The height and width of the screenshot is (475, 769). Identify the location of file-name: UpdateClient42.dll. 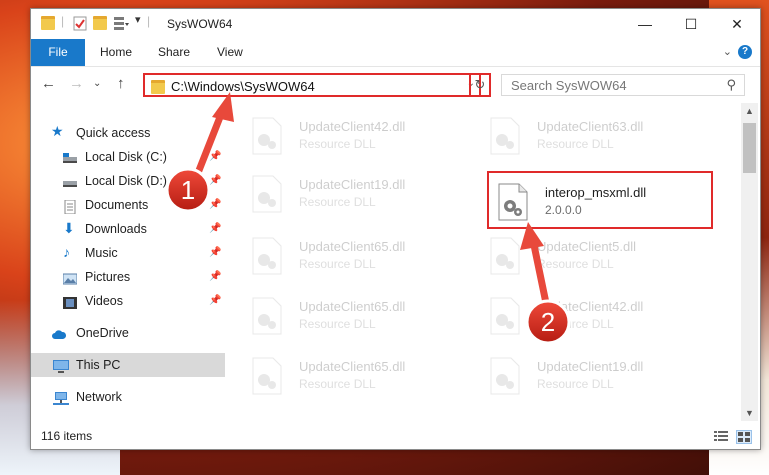
(352, 126).